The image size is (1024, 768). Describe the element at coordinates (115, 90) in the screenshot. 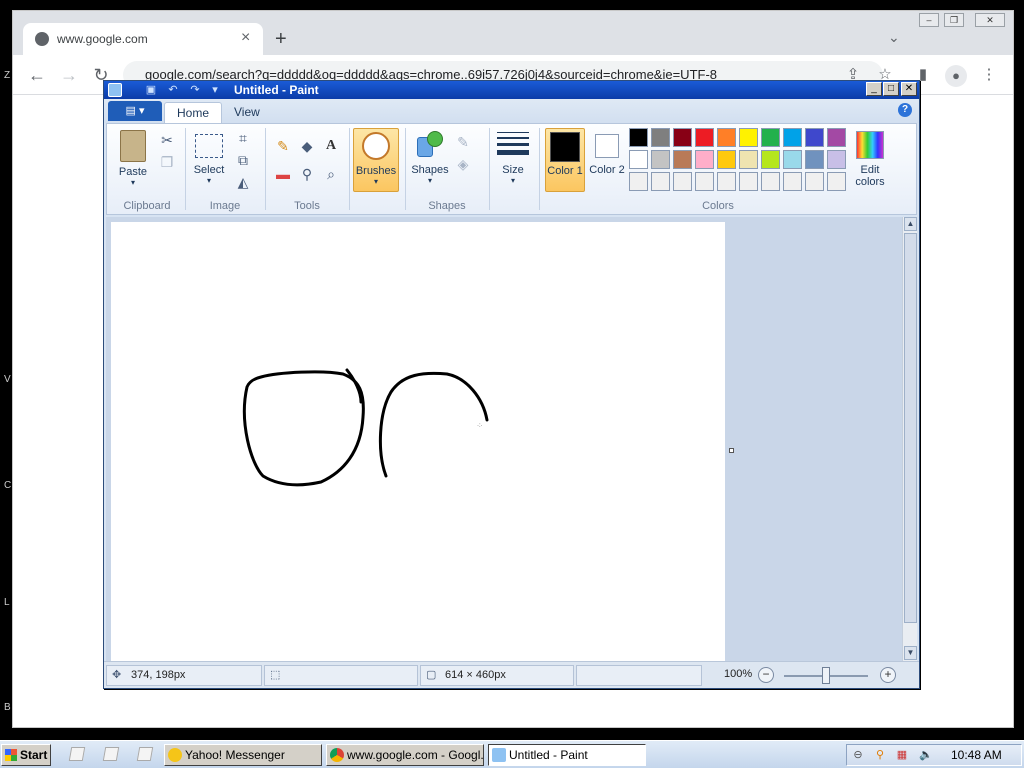

I see `paint-app-icon` at that location.